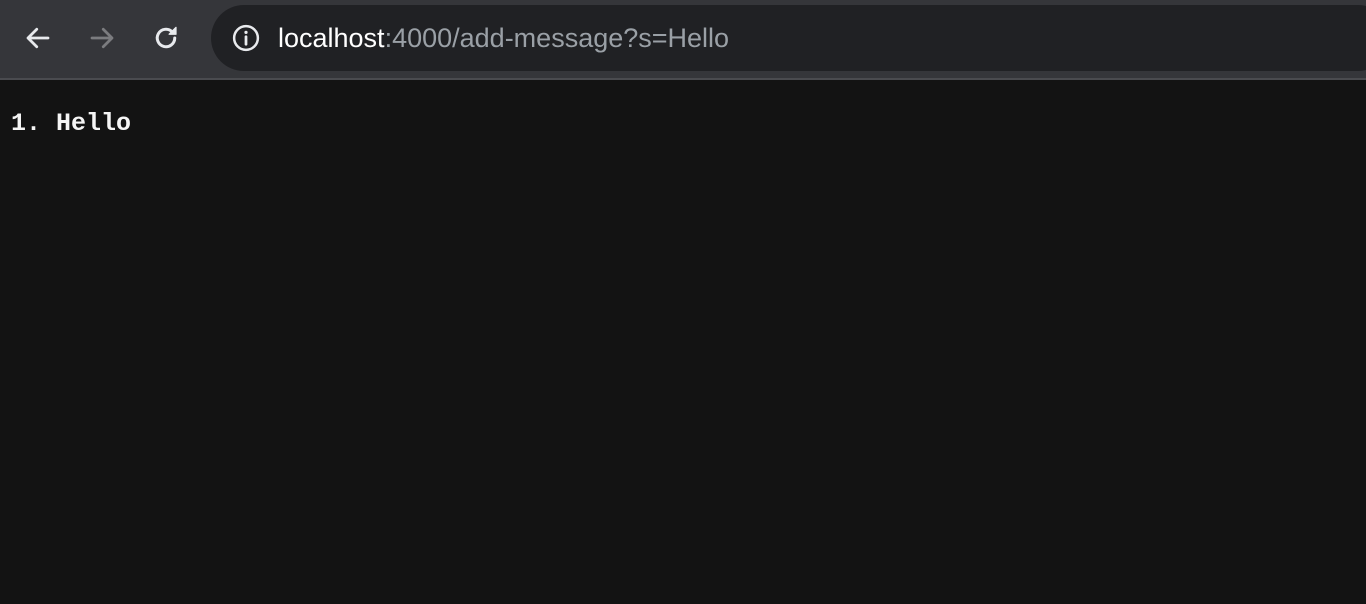 The image size is (1366, 604). I want to click on url-text: localhost:4000/add-message?s=Hello, so click(503, 38).